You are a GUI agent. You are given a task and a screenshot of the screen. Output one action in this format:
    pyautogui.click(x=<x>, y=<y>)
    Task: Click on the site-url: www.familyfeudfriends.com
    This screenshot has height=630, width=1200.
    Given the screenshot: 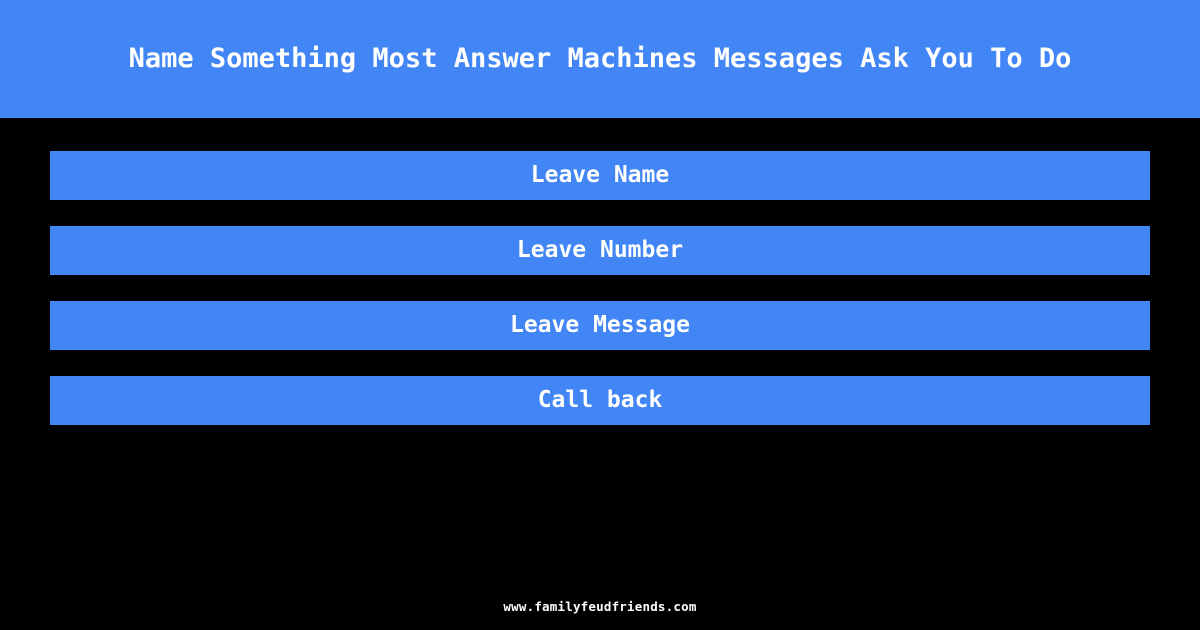 What is the action you would take?
    pyautogui.click(x=599, y=607)
    